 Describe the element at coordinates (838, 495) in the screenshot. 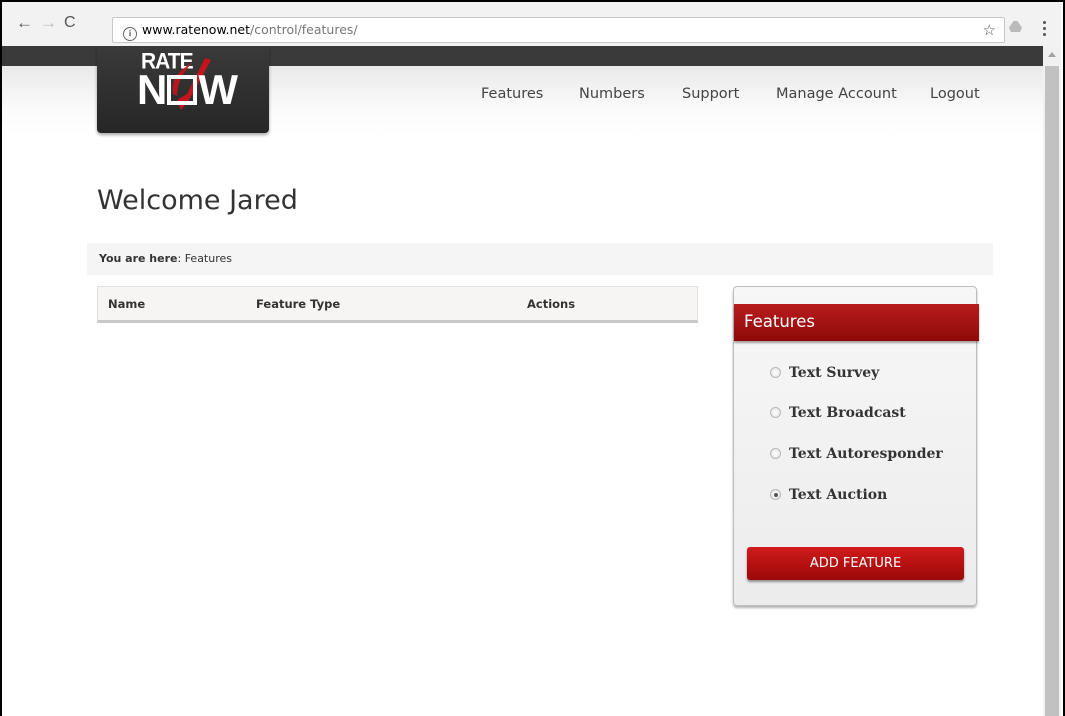

I see `option-label: Text Auction` at that location.